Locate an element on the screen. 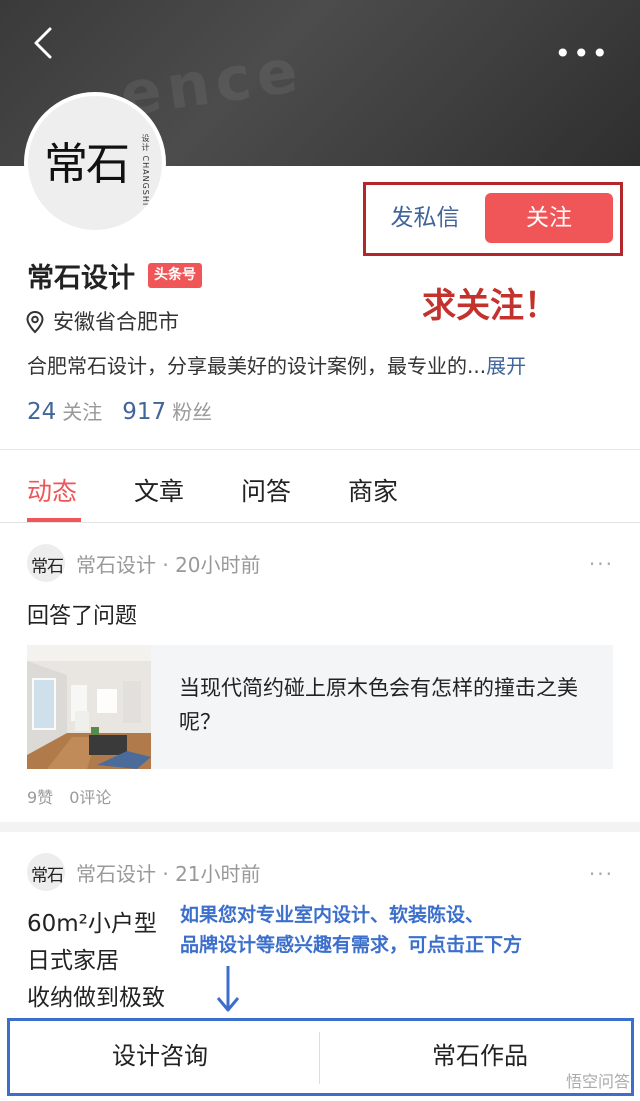  annotation-line: 品牌设计等感兴趣有需求，可点击正下方 is located at coordinates (351, 945).